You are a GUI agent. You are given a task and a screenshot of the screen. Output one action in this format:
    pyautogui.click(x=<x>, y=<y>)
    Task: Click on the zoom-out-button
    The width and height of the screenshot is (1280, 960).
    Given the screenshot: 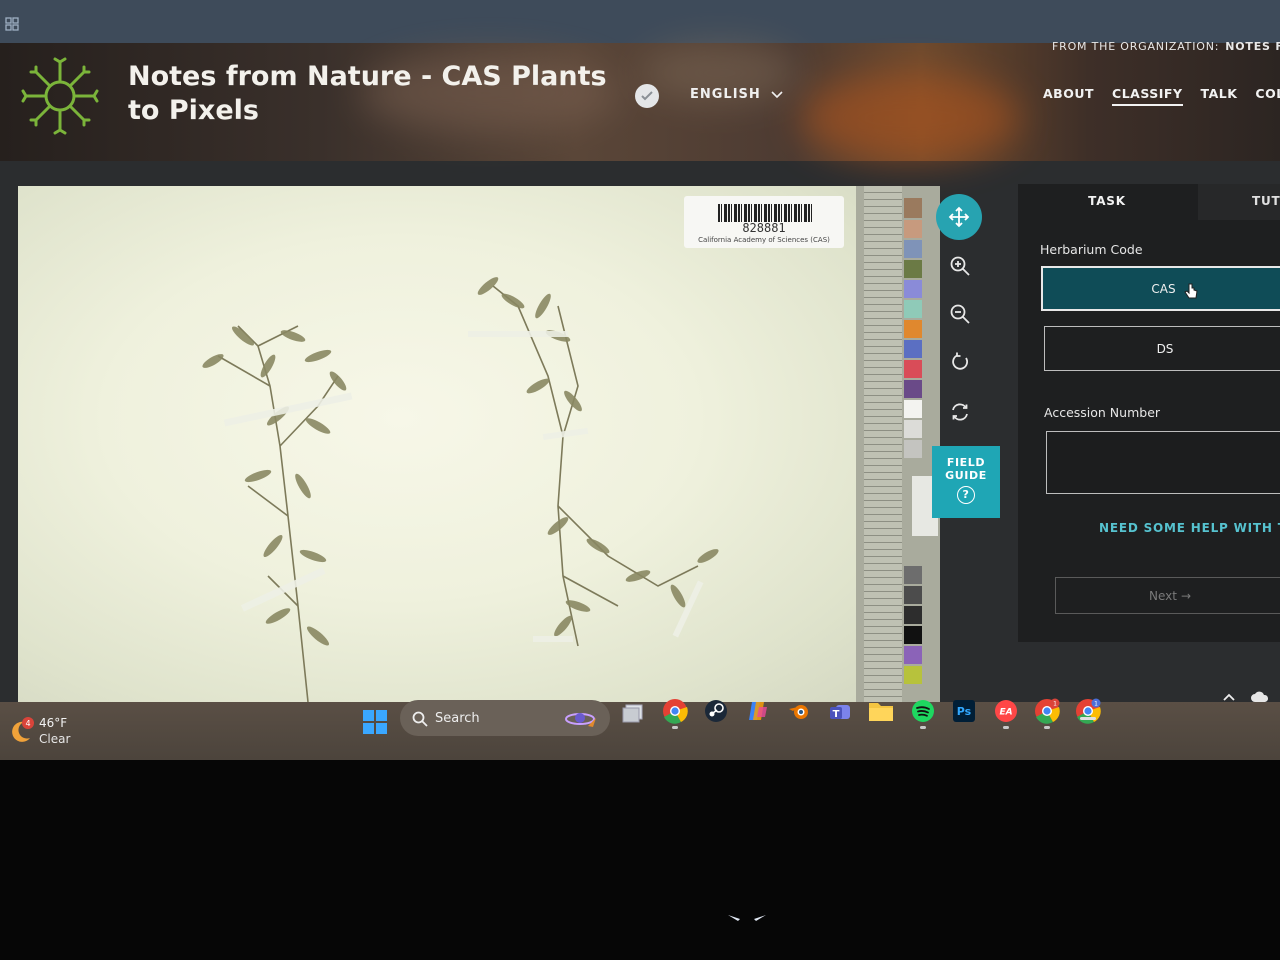 What is the action you would take?
    pyautogui.click(x=960, y=314)
    